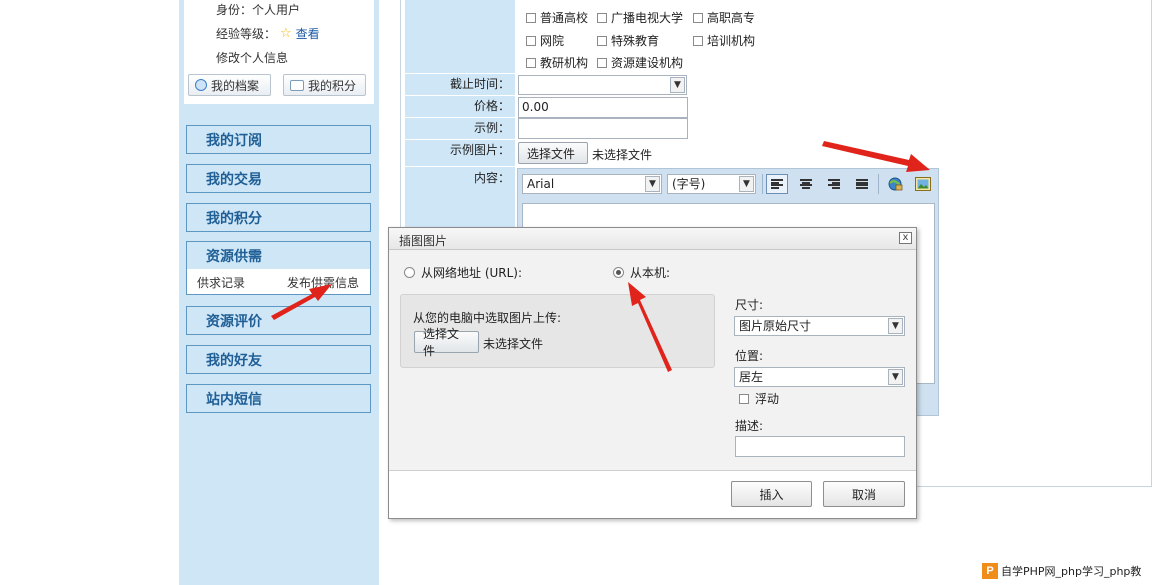 The width and height of the screenshot is (1152, 585). I want to click on arrow-to-local-radio, so click(650, 327).